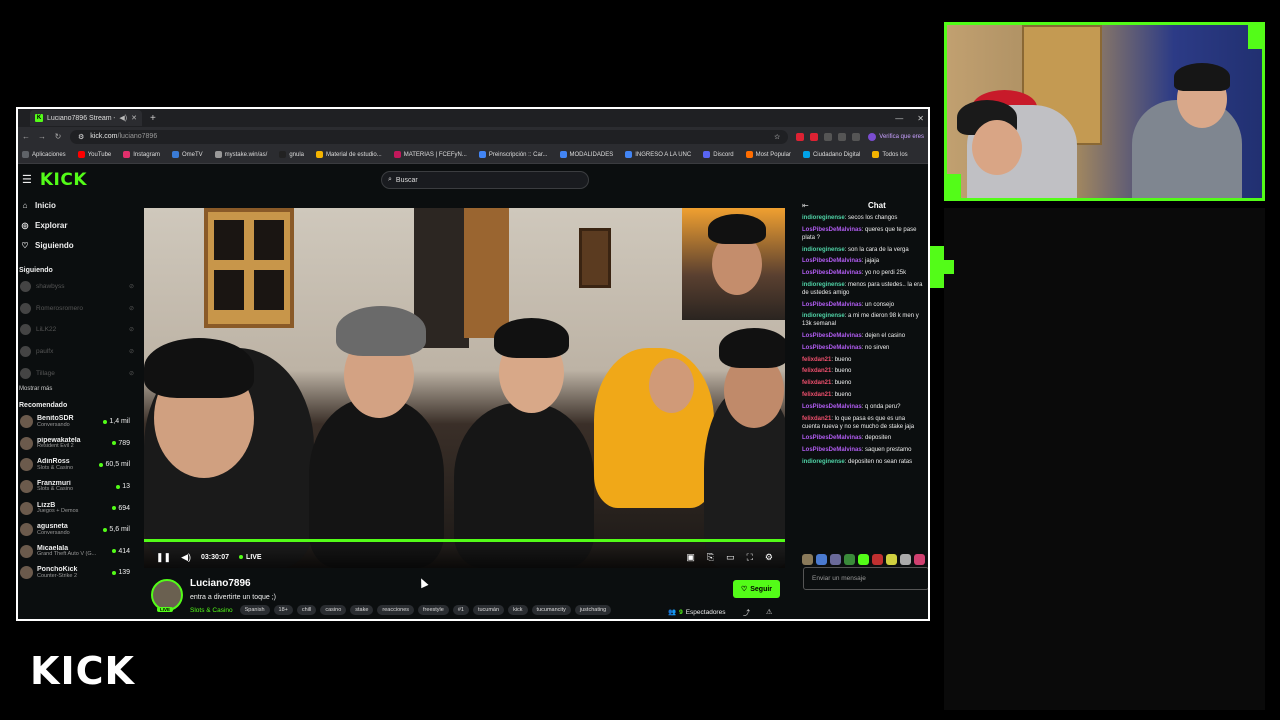  What do you see at coordinates (76, 444) in the screenshot?
I see `recommended-item: pipewakatela Resident Evil 2 789` at bounding box center [76, 444].